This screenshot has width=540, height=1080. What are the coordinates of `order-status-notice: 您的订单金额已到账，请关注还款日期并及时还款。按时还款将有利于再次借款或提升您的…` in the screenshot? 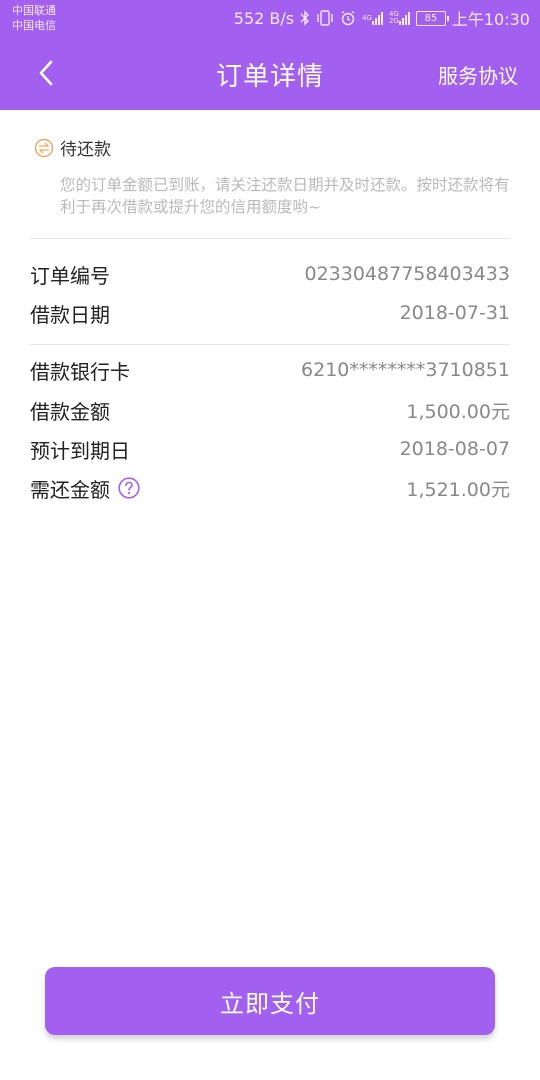 It's located at (285, 196).